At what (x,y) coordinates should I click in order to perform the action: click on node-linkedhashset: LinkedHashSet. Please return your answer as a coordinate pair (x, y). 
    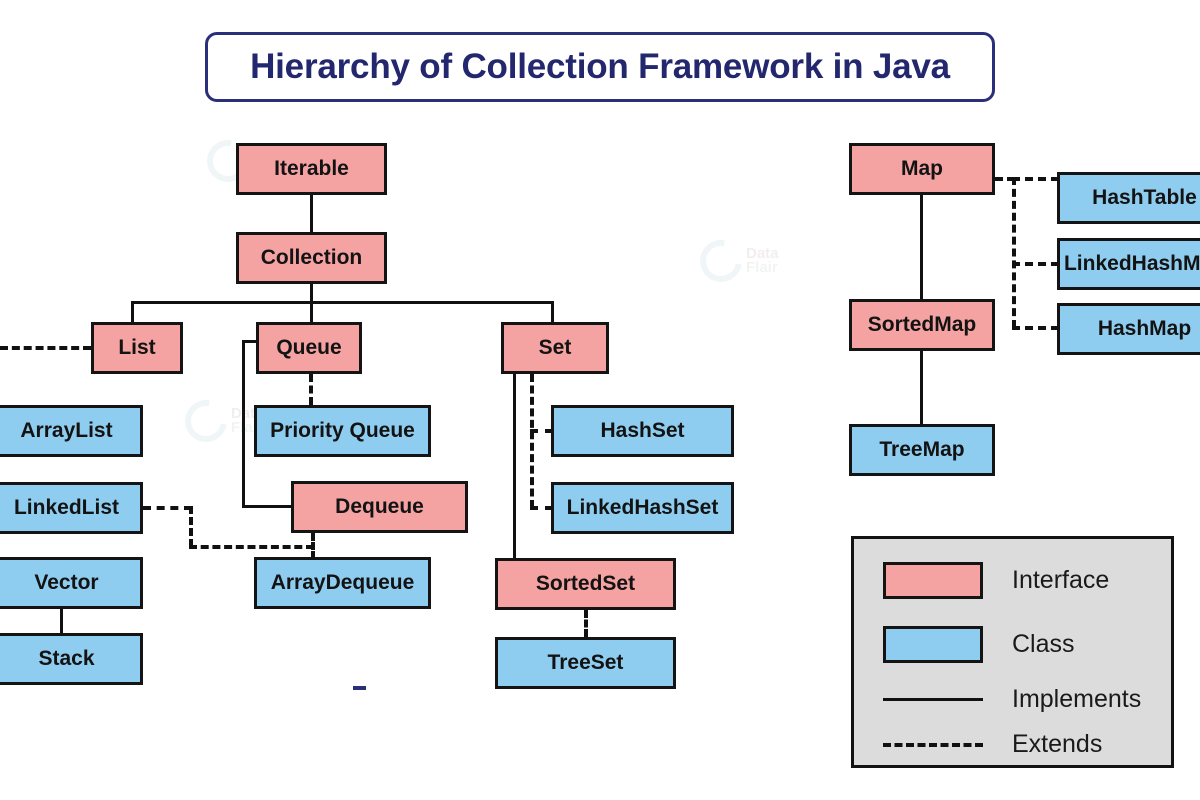
    Looking at the image, I should click on (642, 508).